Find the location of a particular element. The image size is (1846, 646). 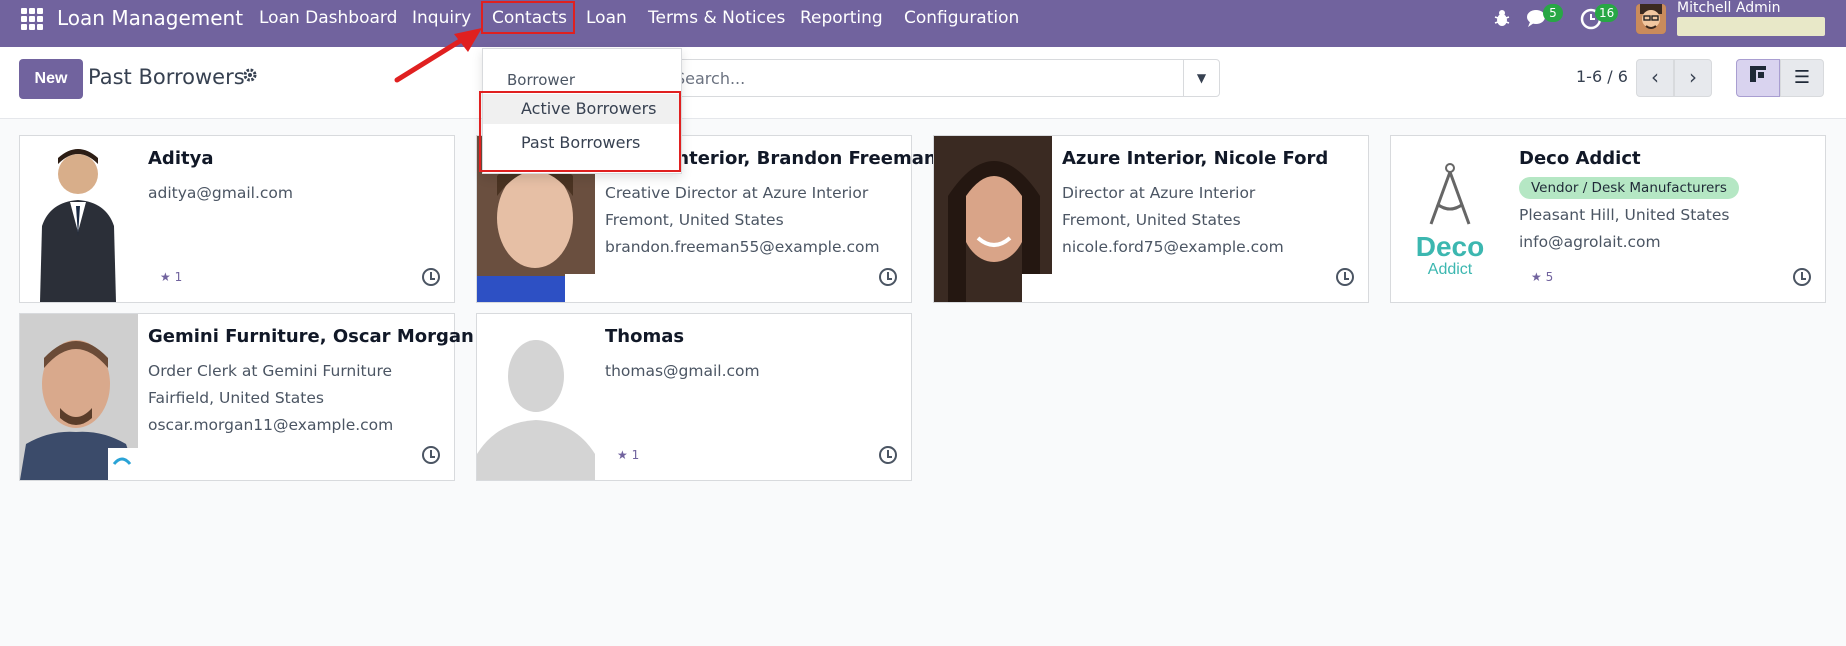

card-location: Fairfield, United States is located at coordinates (236, 398).